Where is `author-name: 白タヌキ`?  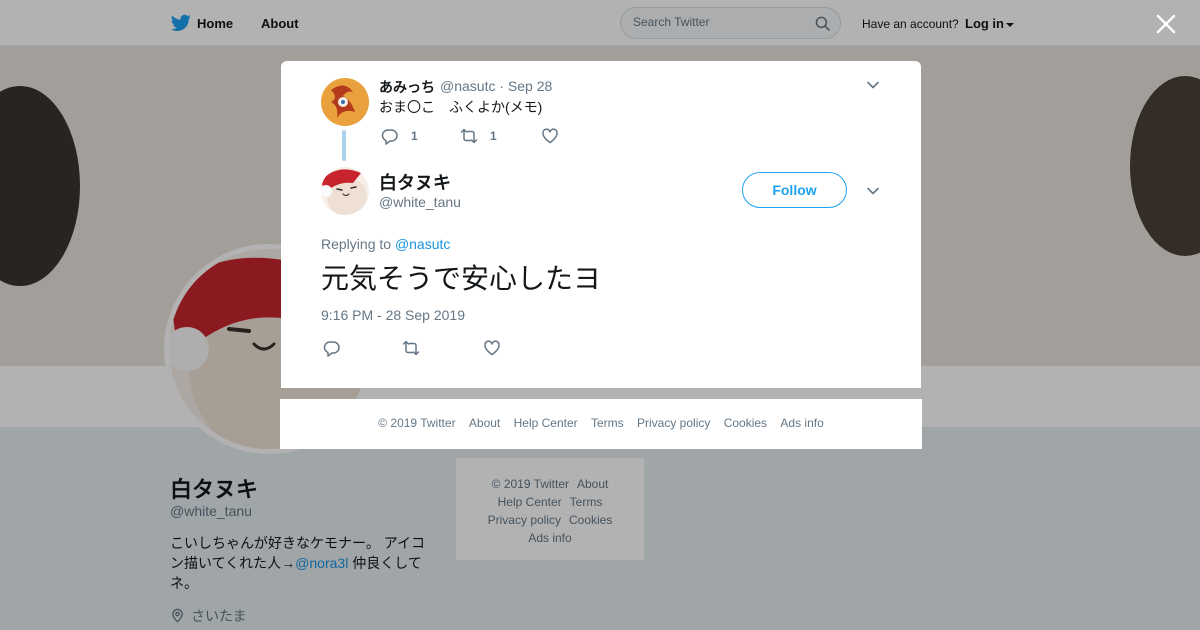 author-name: 白タヌキ is located at coordinates (415, 182).